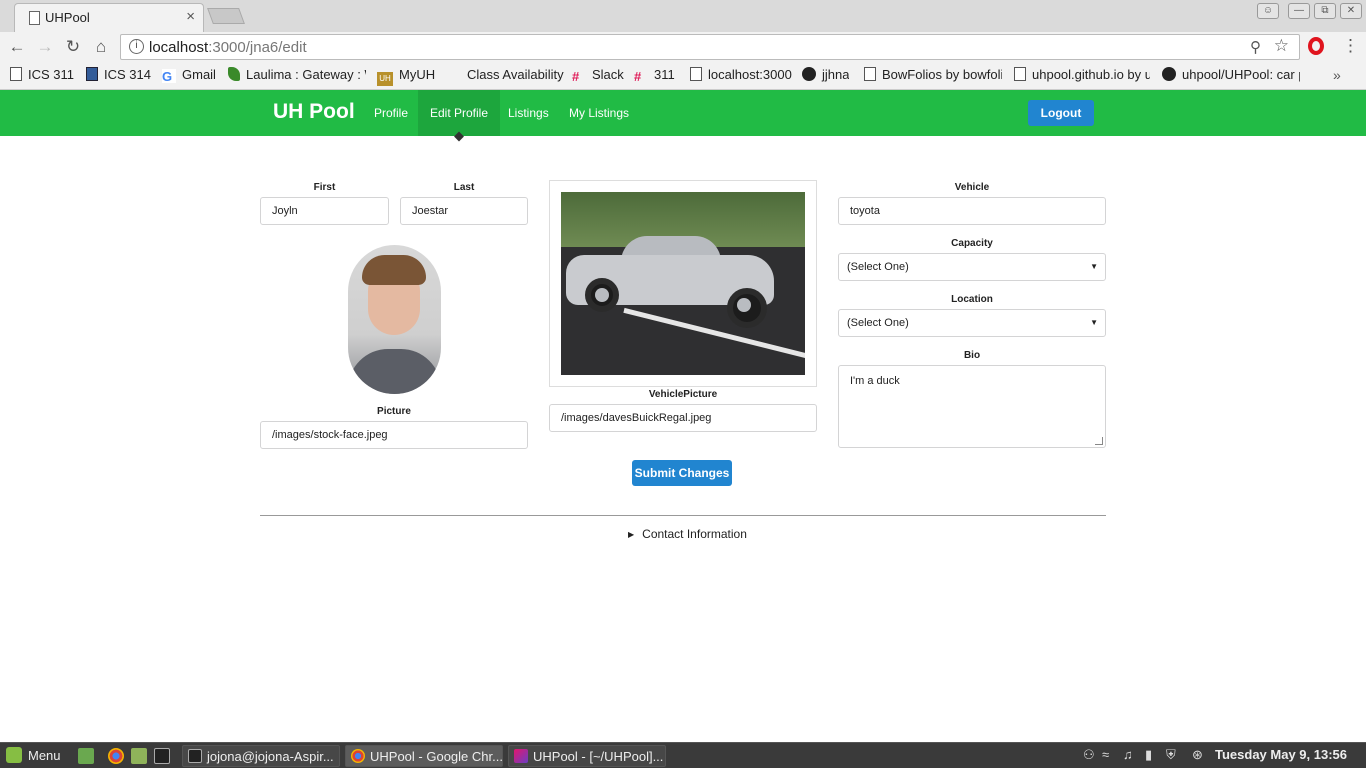  What do you see at coordinates (1061, 113) in the screenshot?
I see `logout-button: Logout` at bounding box center [1061, 113].